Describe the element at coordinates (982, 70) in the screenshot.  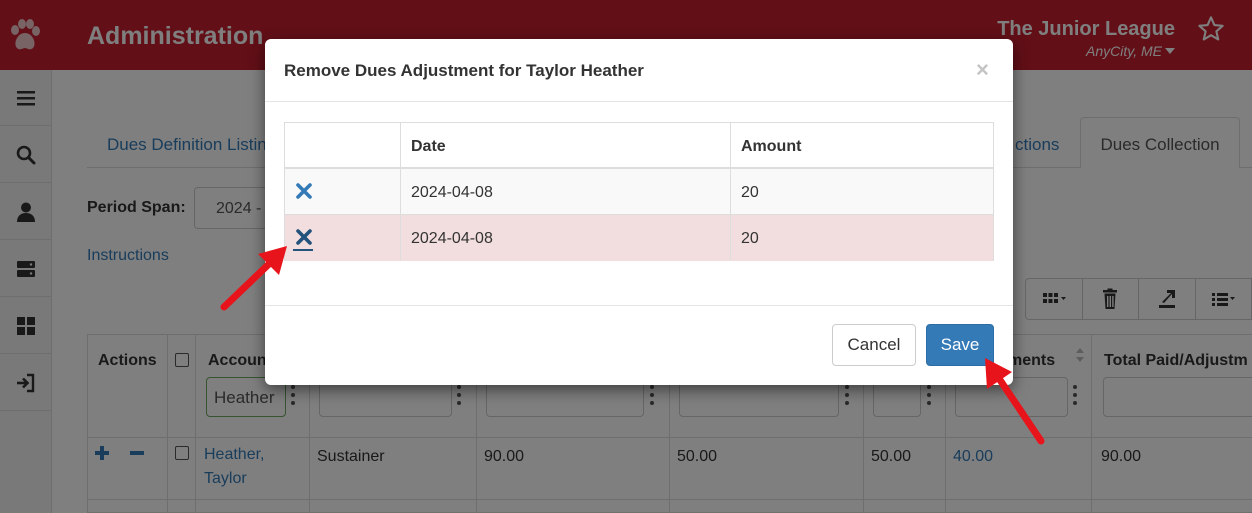
I see `close-icon: ×` at that location.